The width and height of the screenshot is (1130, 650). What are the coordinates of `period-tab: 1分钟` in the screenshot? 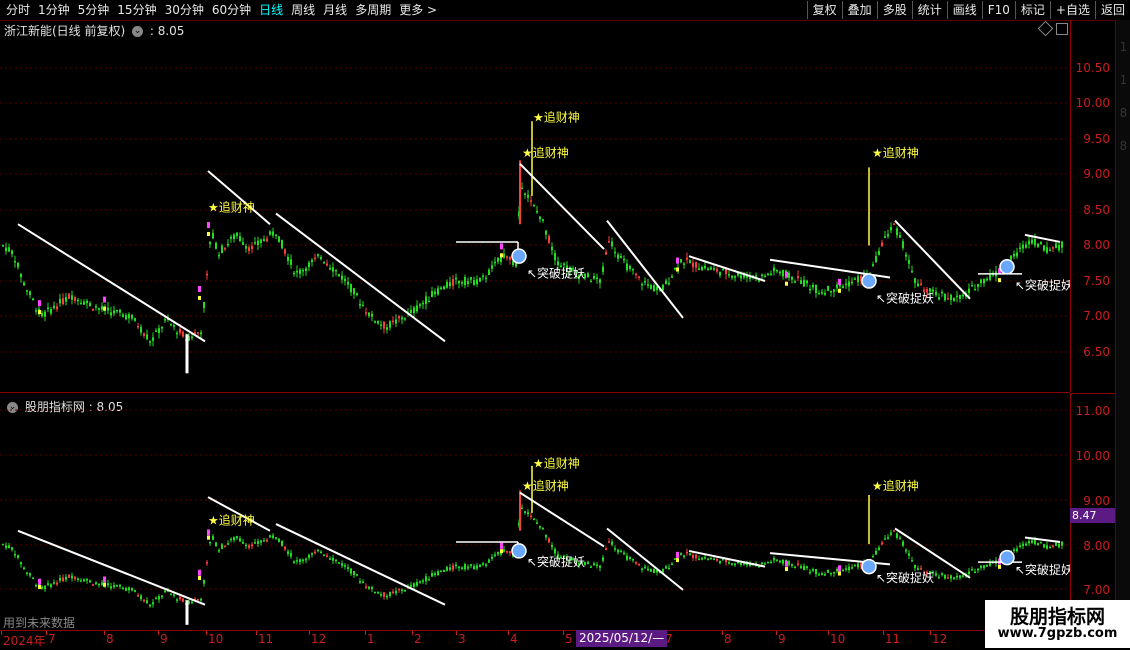 It's located at (54, 10).